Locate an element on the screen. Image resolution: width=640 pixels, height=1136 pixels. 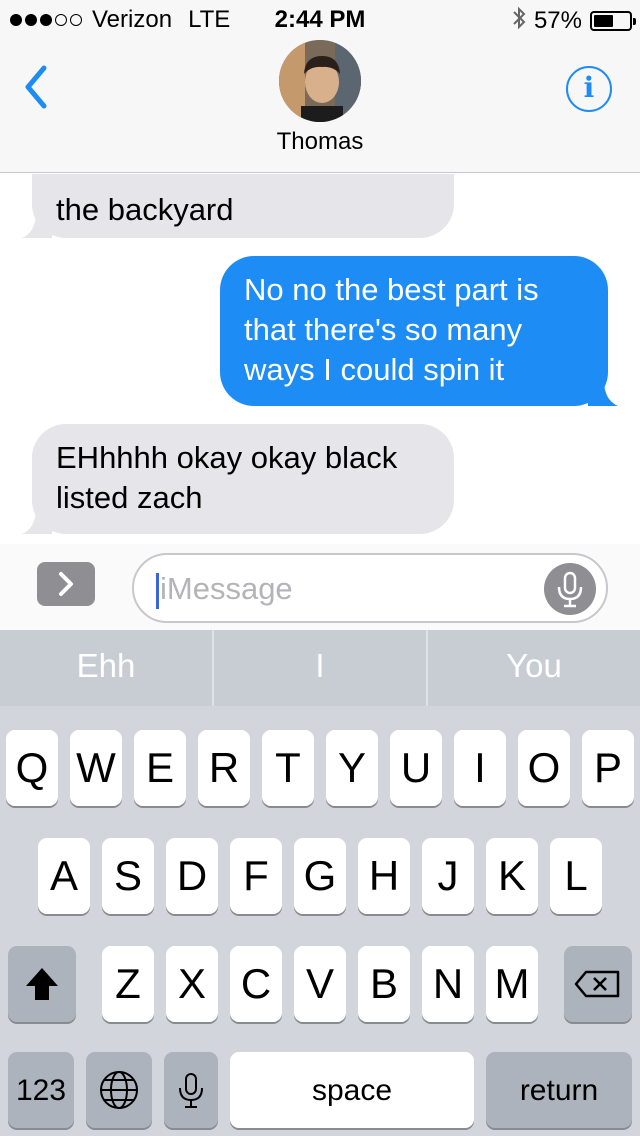
battery-percent: 57% is located at coordinates (557, 20).